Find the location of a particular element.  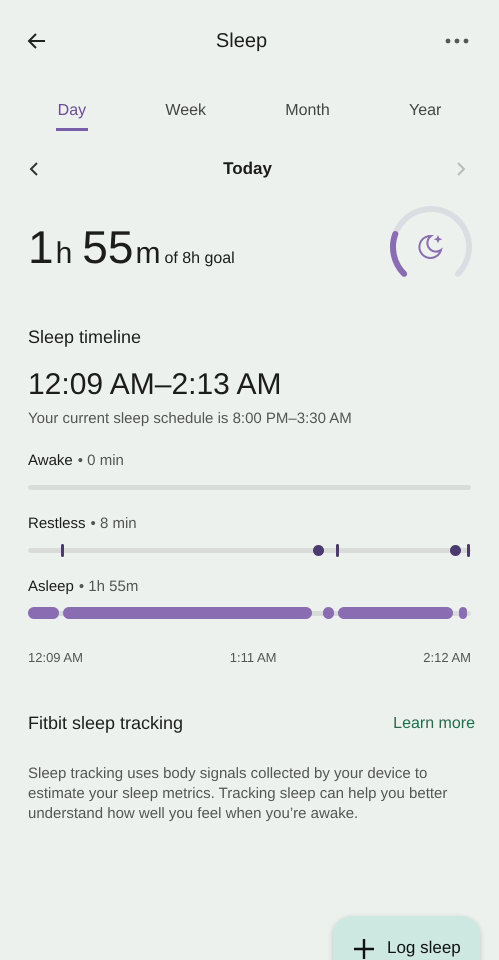

goal-label: of 8h goal is located at coordinates (199, 259).